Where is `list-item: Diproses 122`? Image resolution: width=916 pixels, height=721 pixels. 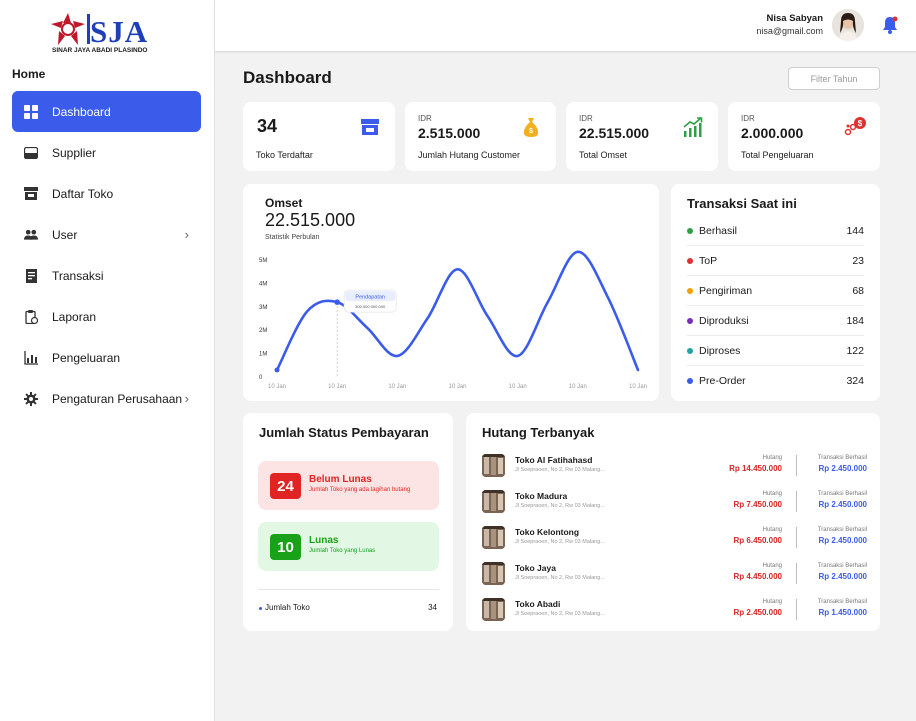 list-item: Diproses 122 is located at coordinates (775, 351).